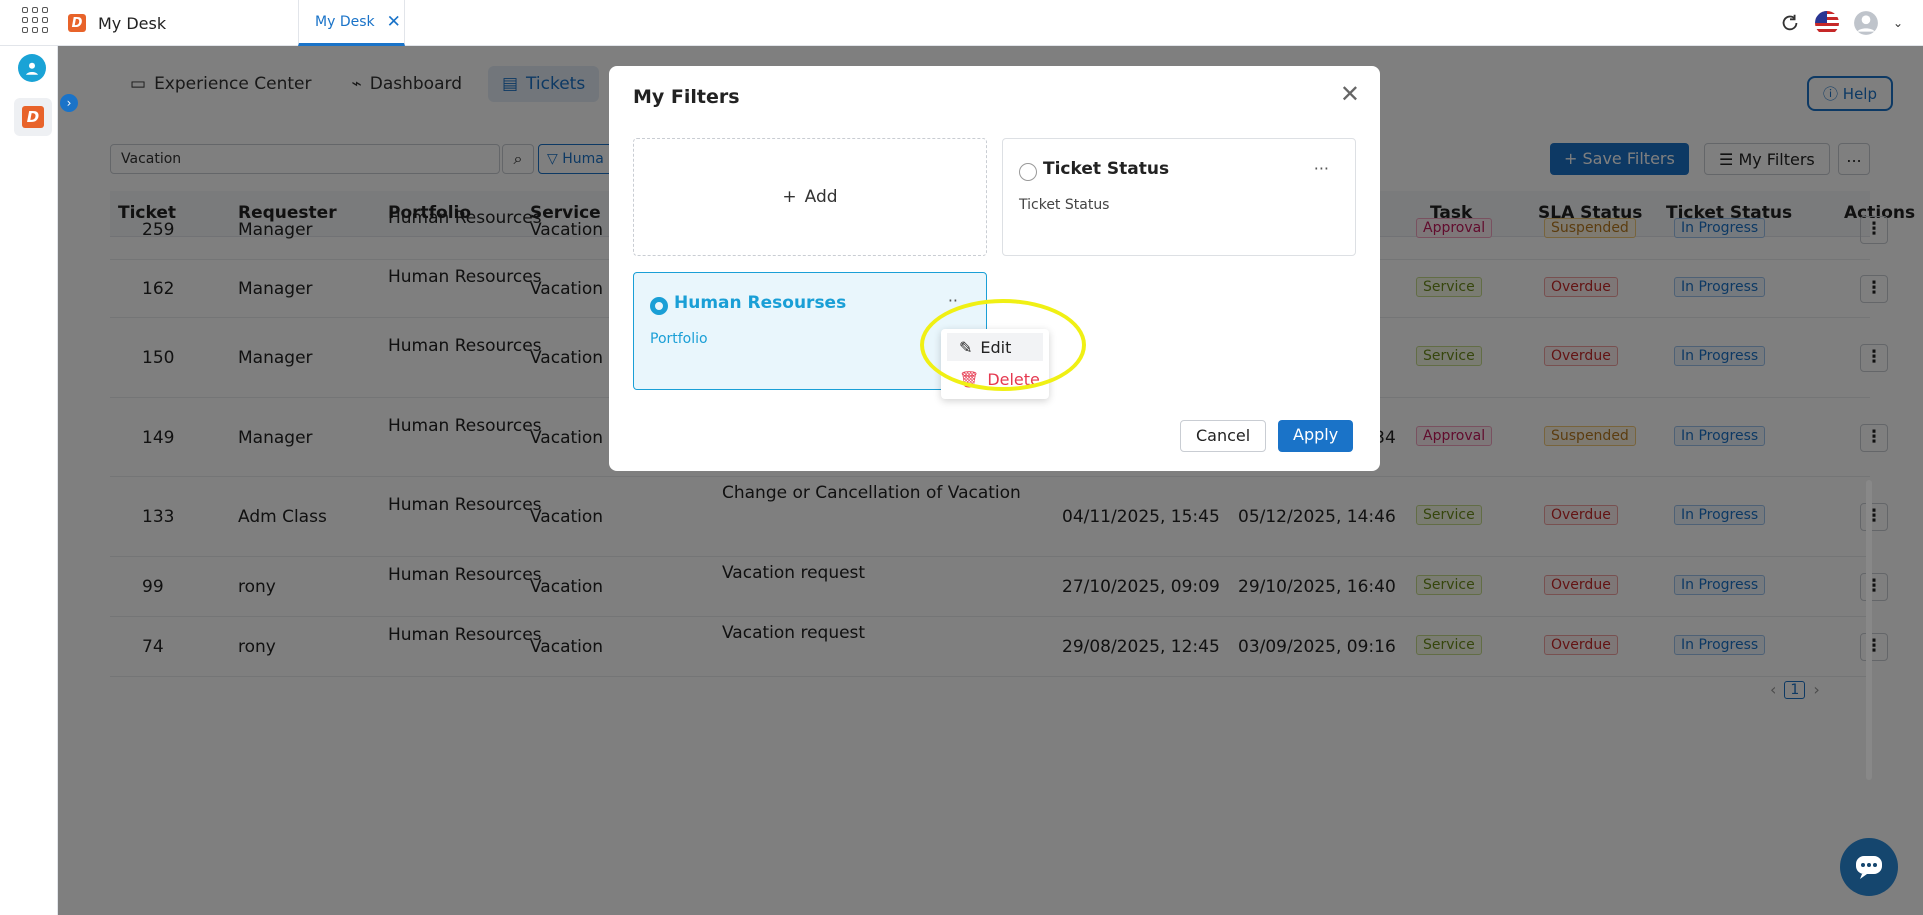 The image size is (1923, 915). What do you see at coordinates (679, 339) in the screenshot?
I see `filter-subtitle: Portfolio` at bounding box center [679, 339].